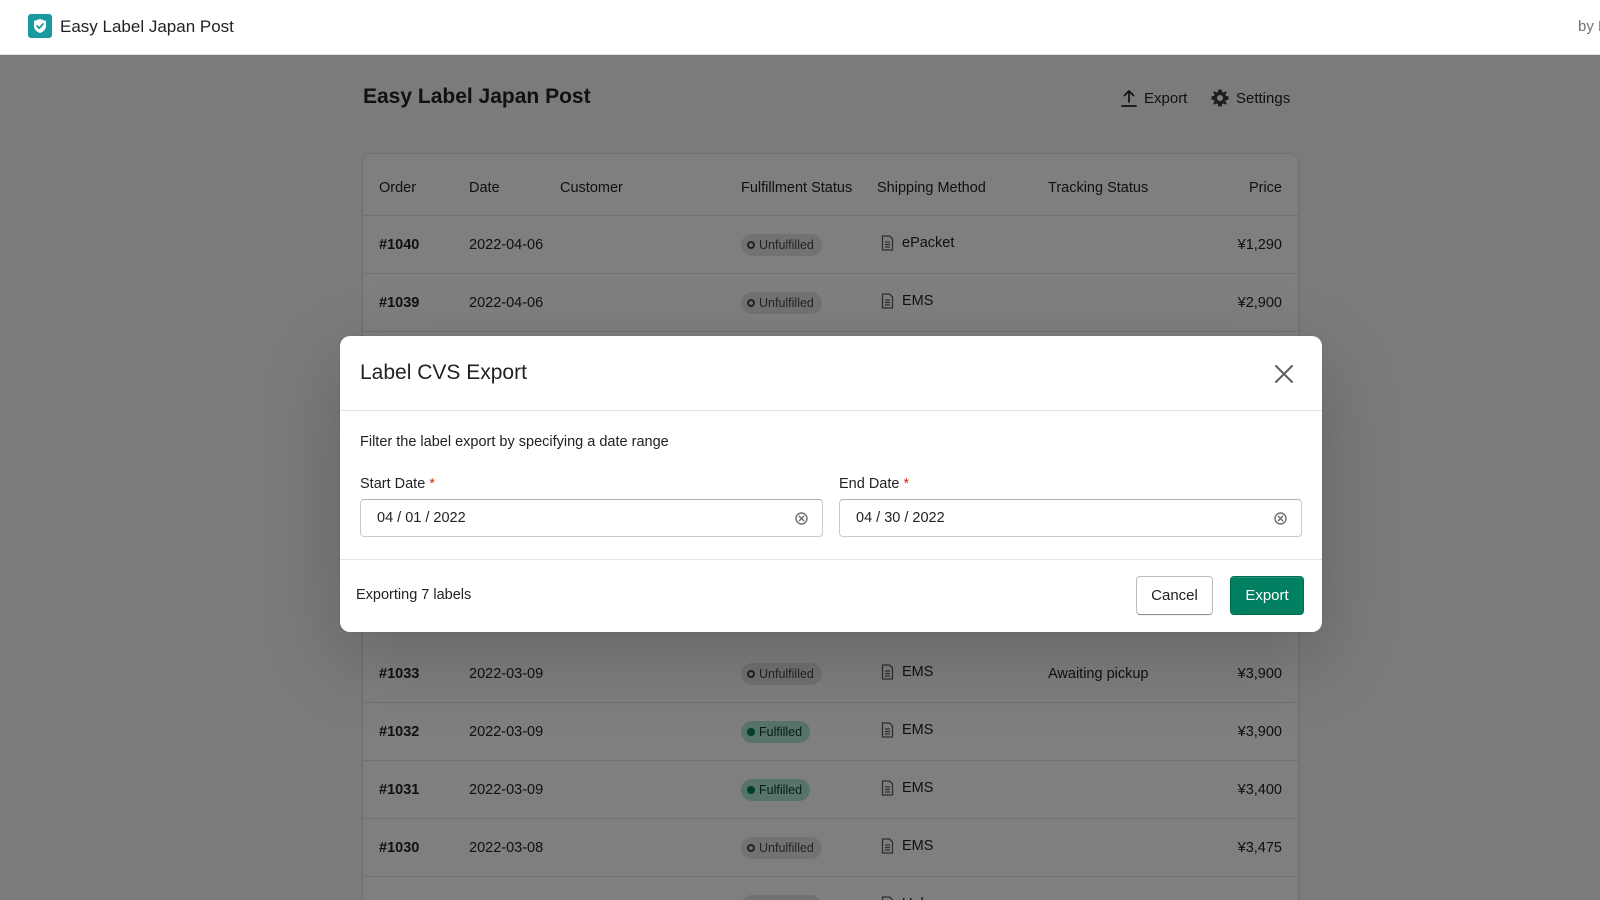 This screenshot has height=900, width=1600. What do you see at coordinates (1267, 595) in the screenshot?
I see `export-button: Export` at bounding box center [1267, 595].